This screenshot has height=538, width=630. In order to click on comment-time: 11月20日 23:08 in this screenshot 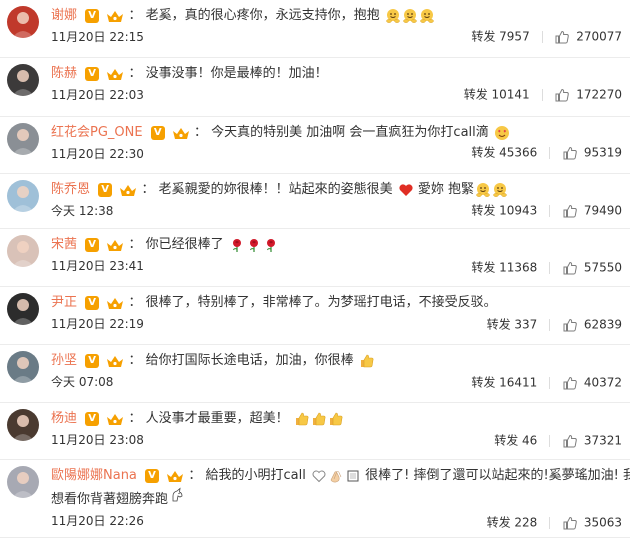, I will do `click(97, 440)`.